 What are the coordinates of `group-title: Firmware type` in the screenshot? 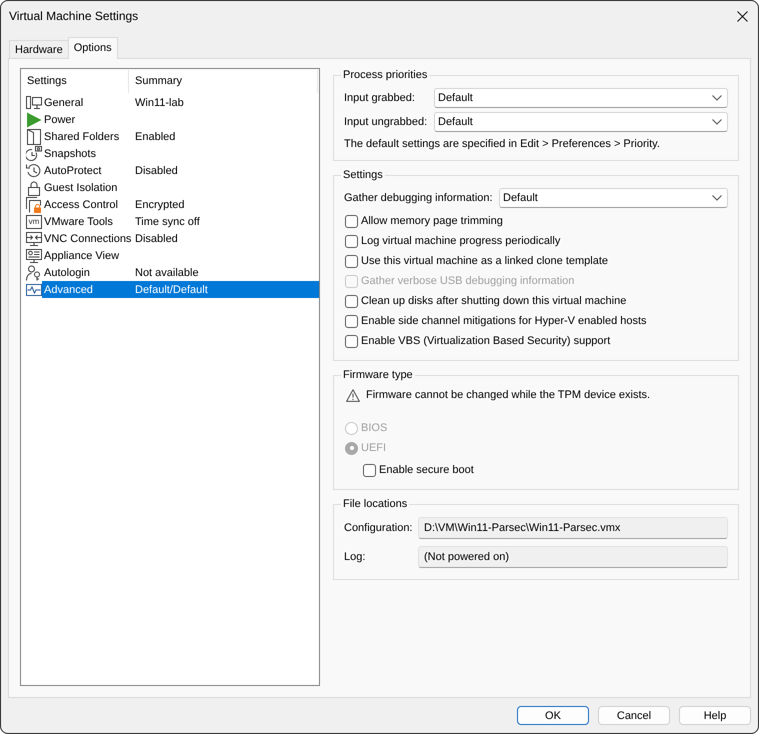 It's located at (378, 375).